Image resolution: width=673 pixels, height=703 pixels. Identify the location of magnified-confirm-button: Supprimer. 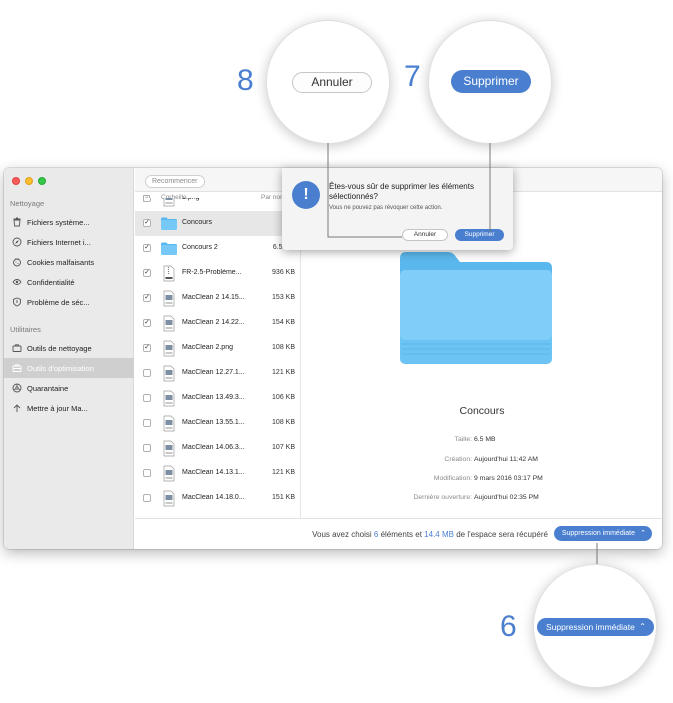
(491, 81).